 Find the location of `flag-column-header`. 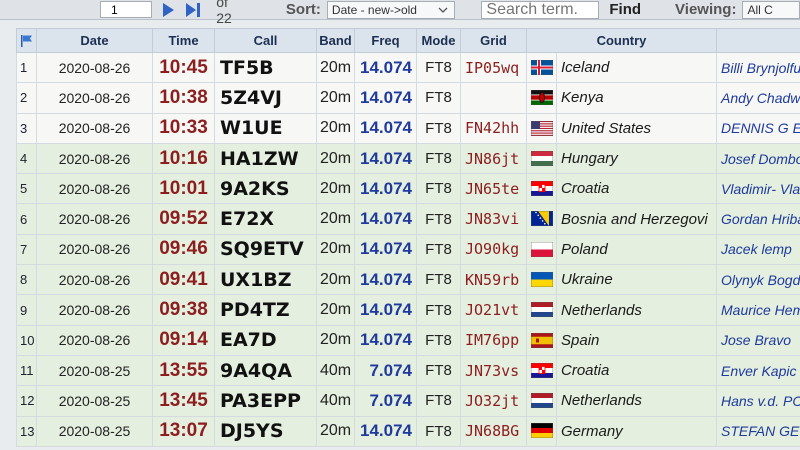

flag-column-header is located at coordinates (26, 40).